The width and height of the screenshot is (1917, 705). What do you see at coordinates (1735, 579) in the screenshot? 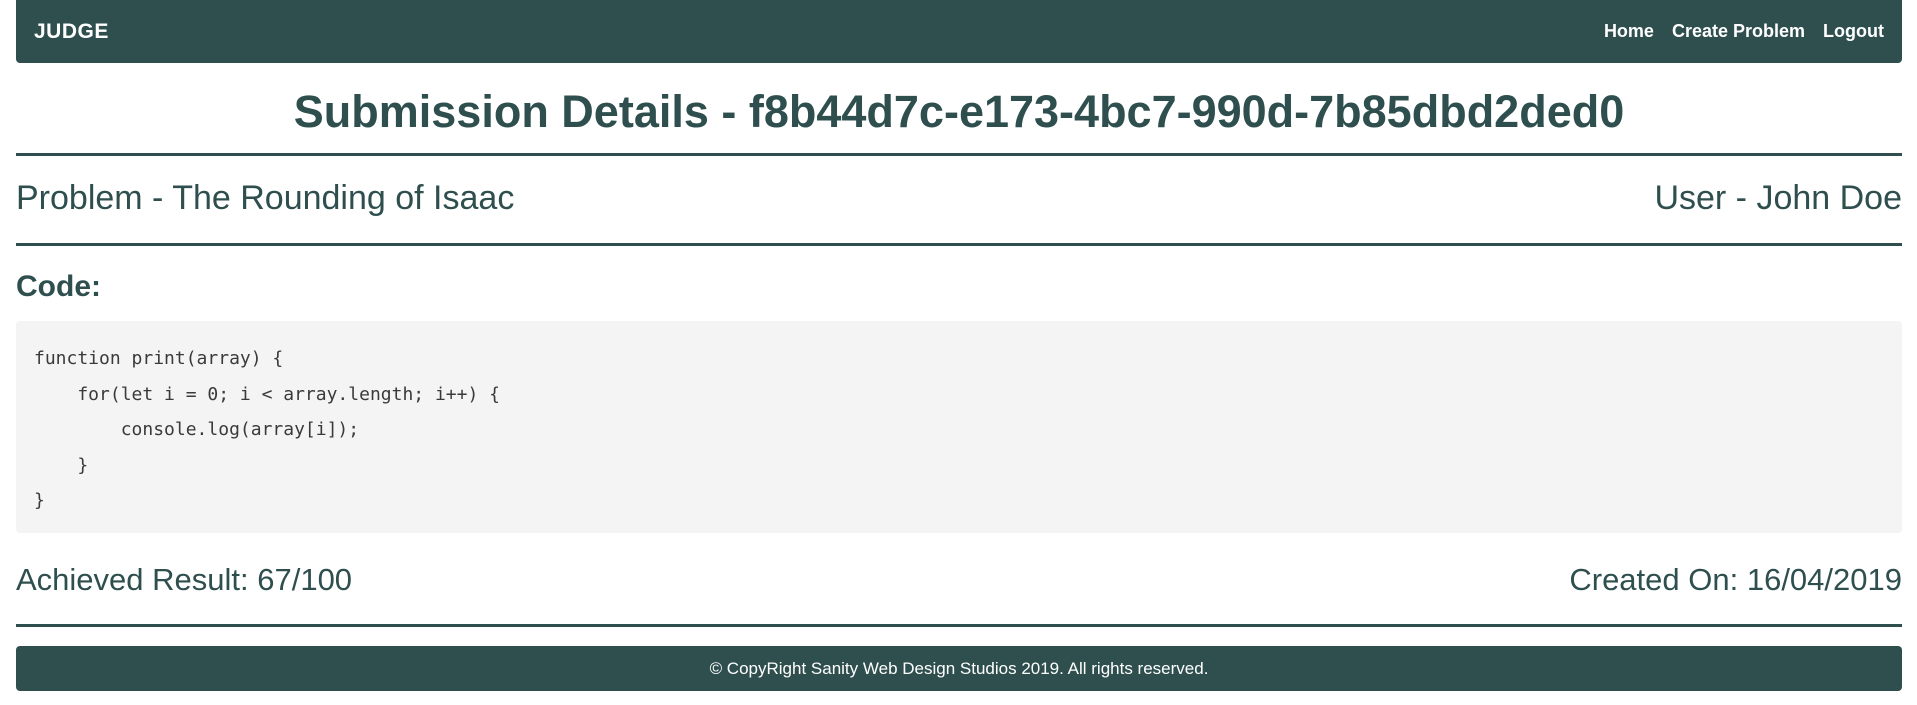
I see `created-on: Created On: 16/04/2019` at bounding box center [1735, 579].